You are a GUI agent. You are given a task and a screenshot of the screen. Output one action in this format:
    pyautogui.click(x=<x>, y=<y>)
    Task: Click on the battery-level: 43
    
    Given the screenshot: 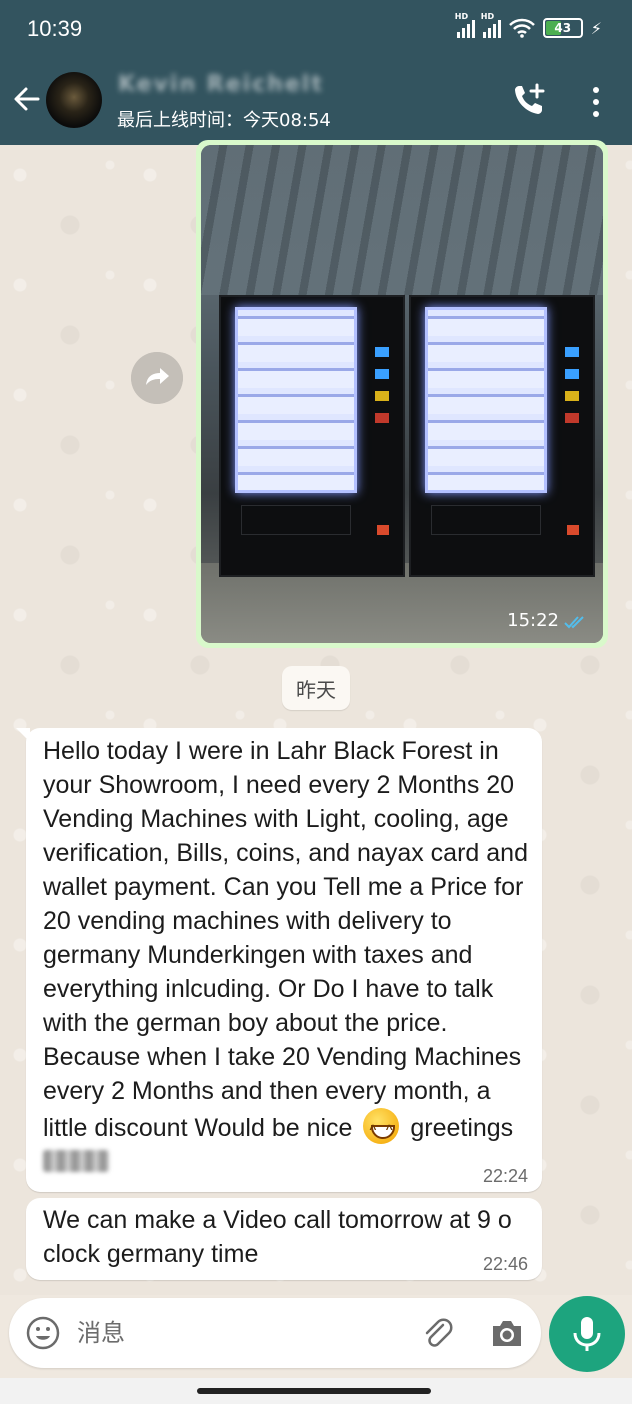 What is the action you would take?
    pyautogui.click(x=563, y=28)
    